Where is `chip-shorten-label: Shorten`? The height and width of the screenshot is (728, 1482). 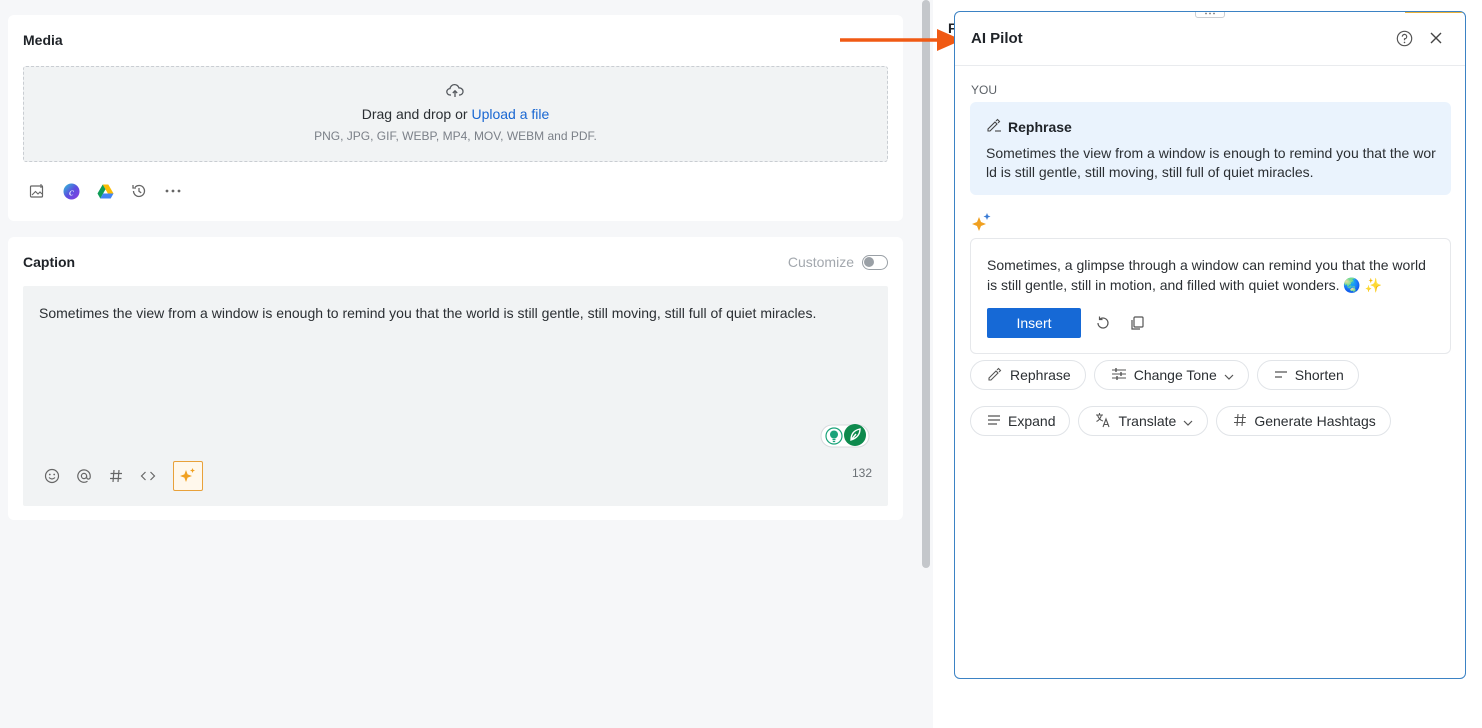
chip-shorten-label: Shorten is located at coordinates (1319, 375).